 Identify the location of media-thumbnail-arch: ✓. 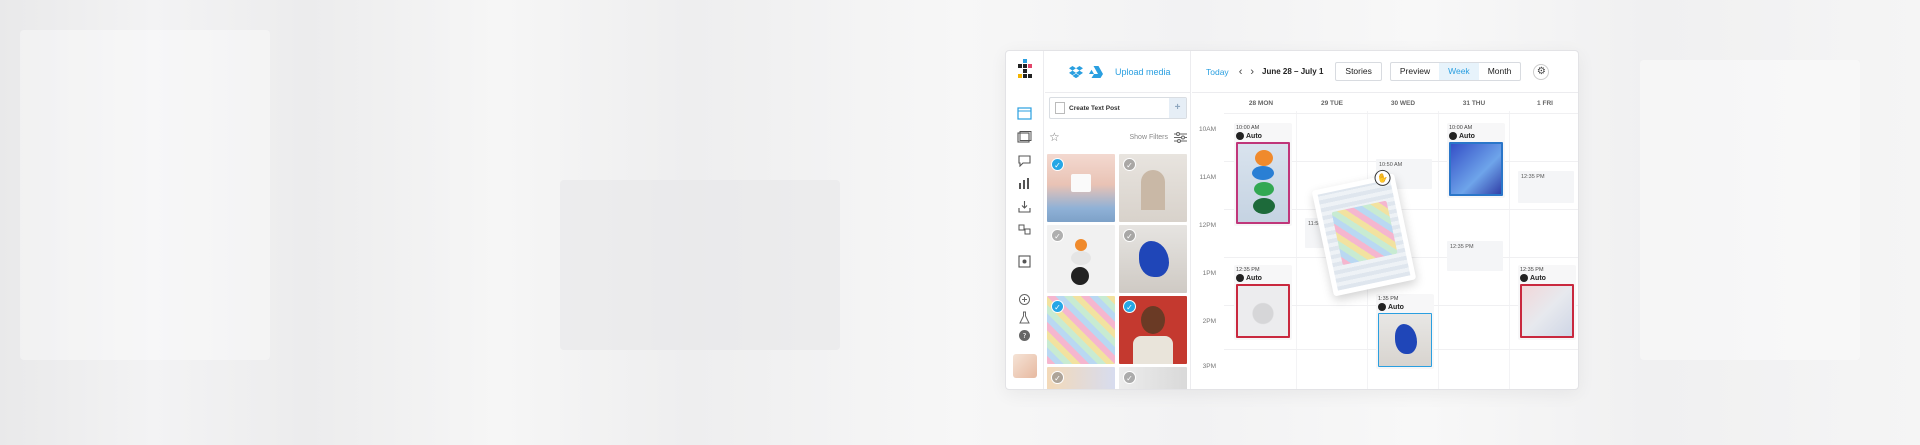
(1153, 188).